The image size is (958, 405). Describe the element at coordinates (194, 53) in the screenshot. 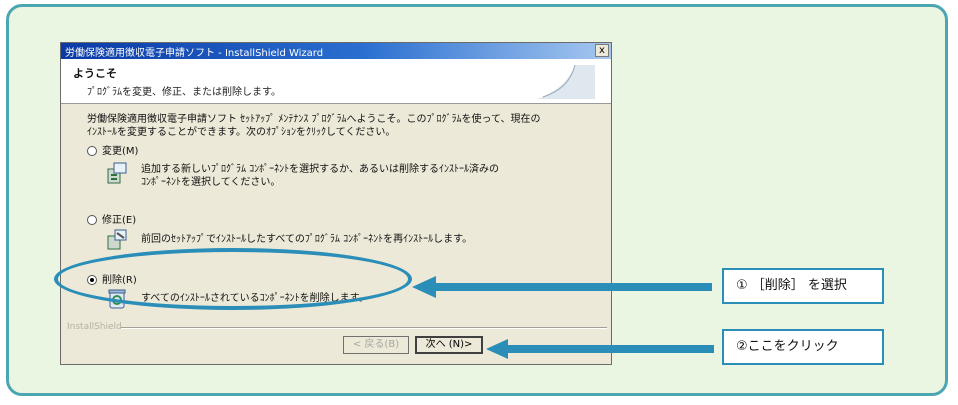

I see `window-title: 労働保険適用徴収電子申請ソフト - InstallShield Wizard` at that location.